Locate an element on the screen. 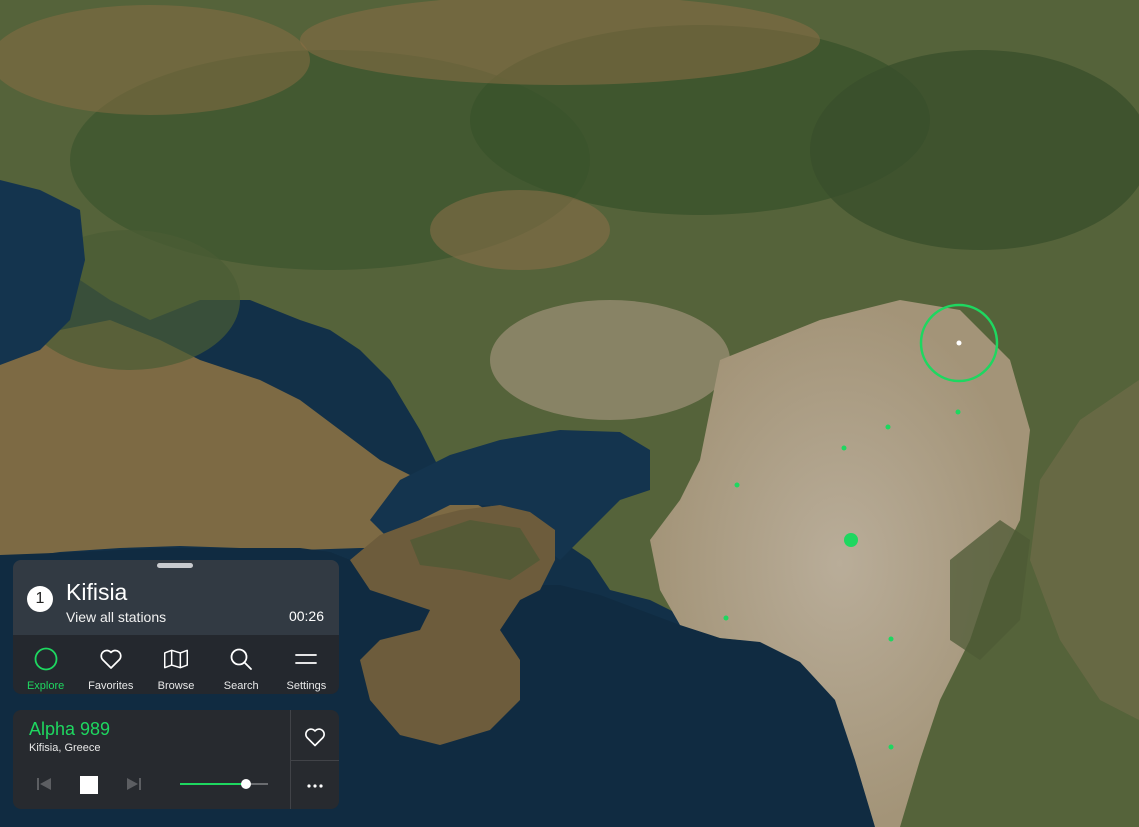 This screenshot has width=1139, height=827. circle-icon is located at coordinates (45, 659).